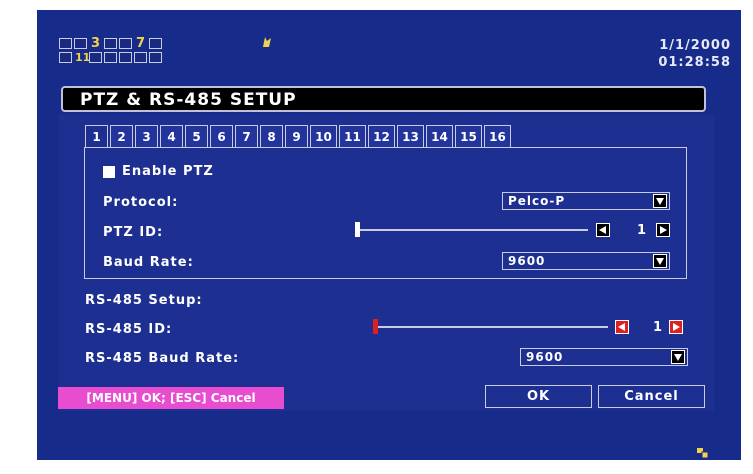 Image resolution: width=753 pixels, height=474 pixels. Describe the element at coordinates (121, 136) in the screenshot. I see `tab-channel-2: 2` at that location.